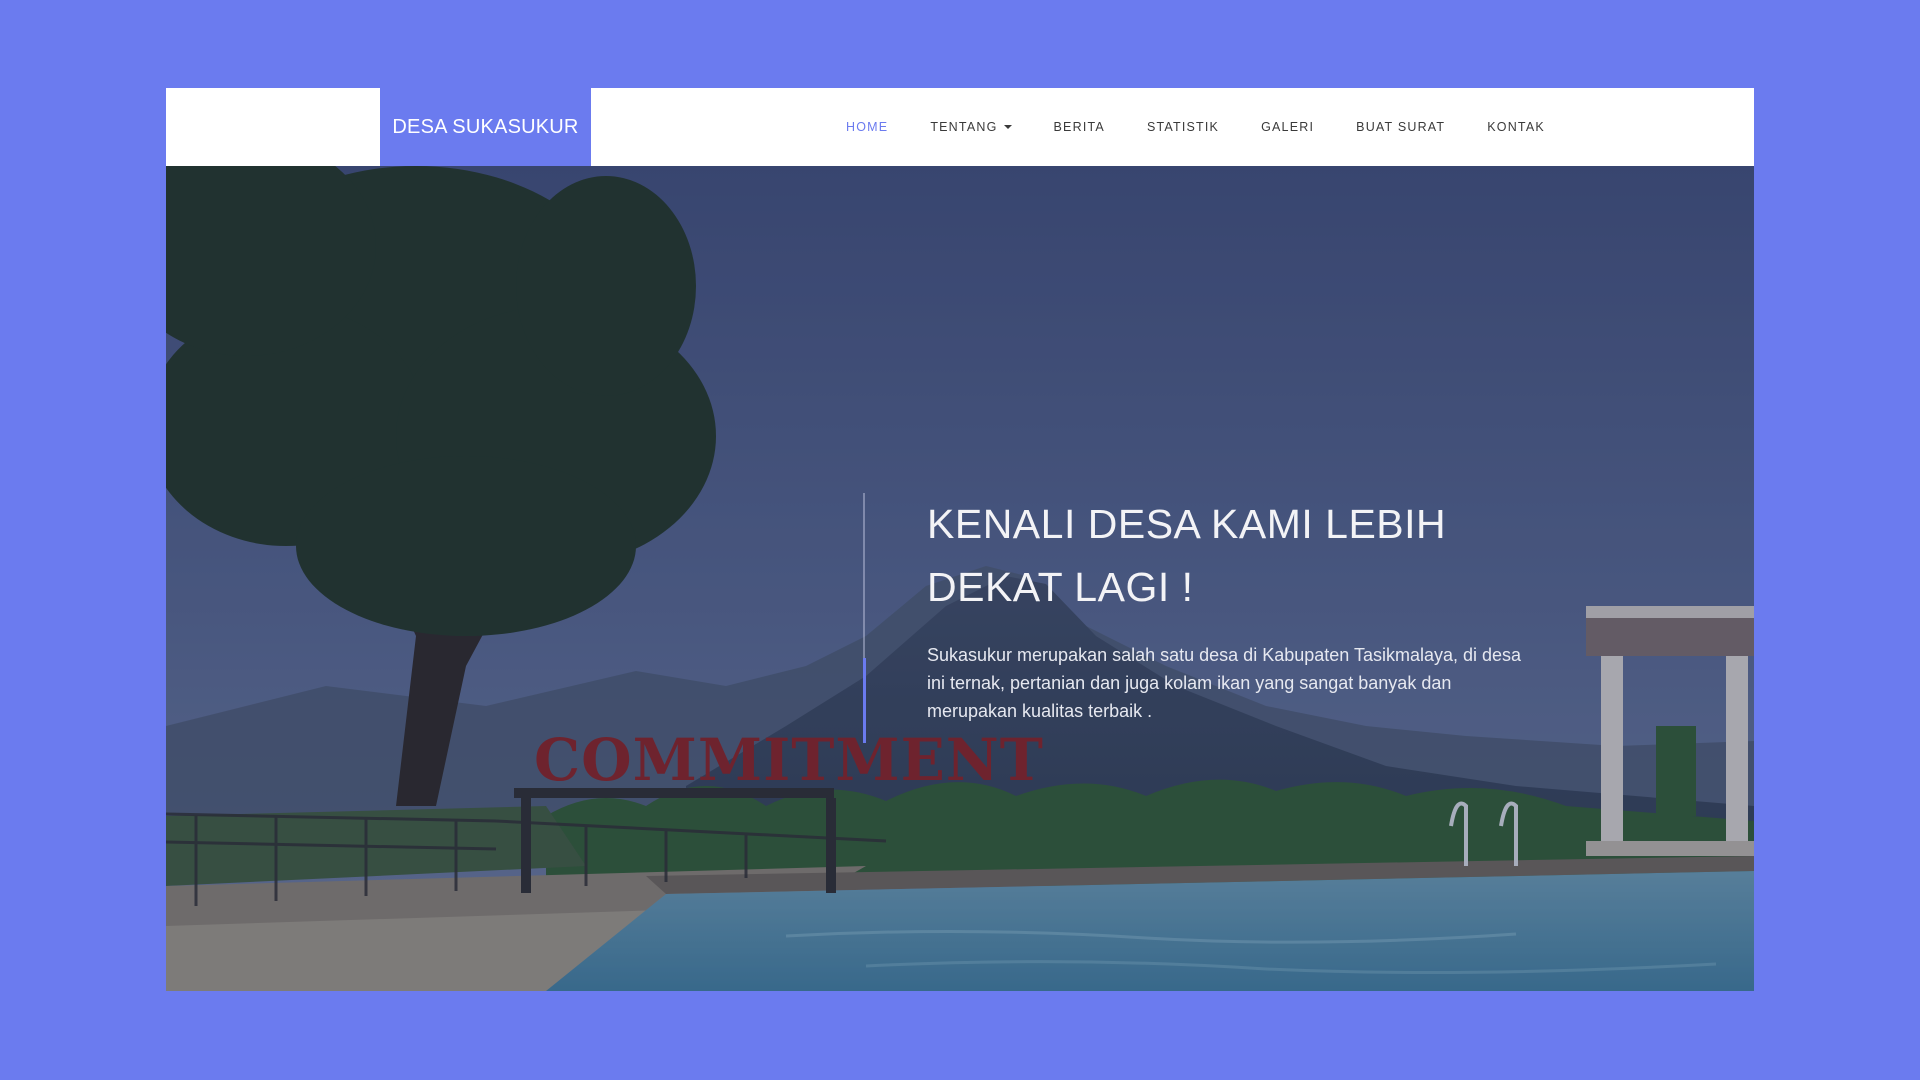  What do you see at coordinates (1187, 524) in the screenshot?
I see `hero-title-line1: KENALI DESA KAMI LEBIH` at bounding box center [1187, 524].